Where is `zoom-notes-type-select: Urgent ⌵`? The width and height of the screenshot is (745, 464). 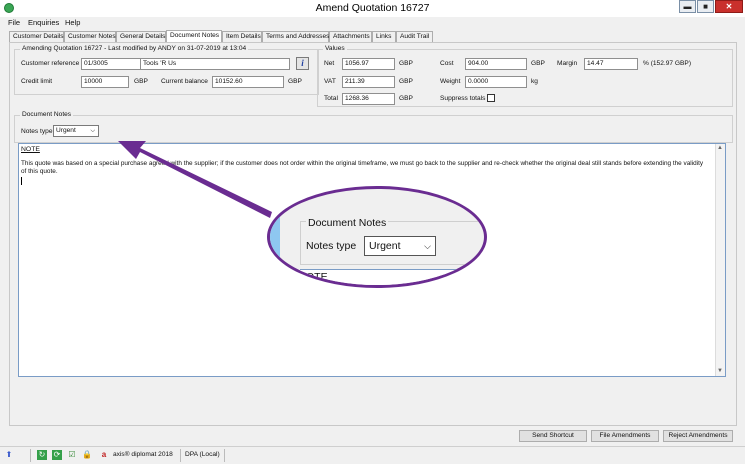 zoom-notes-type-select: Urgent ⌵ is located at coordinates (400, 246).